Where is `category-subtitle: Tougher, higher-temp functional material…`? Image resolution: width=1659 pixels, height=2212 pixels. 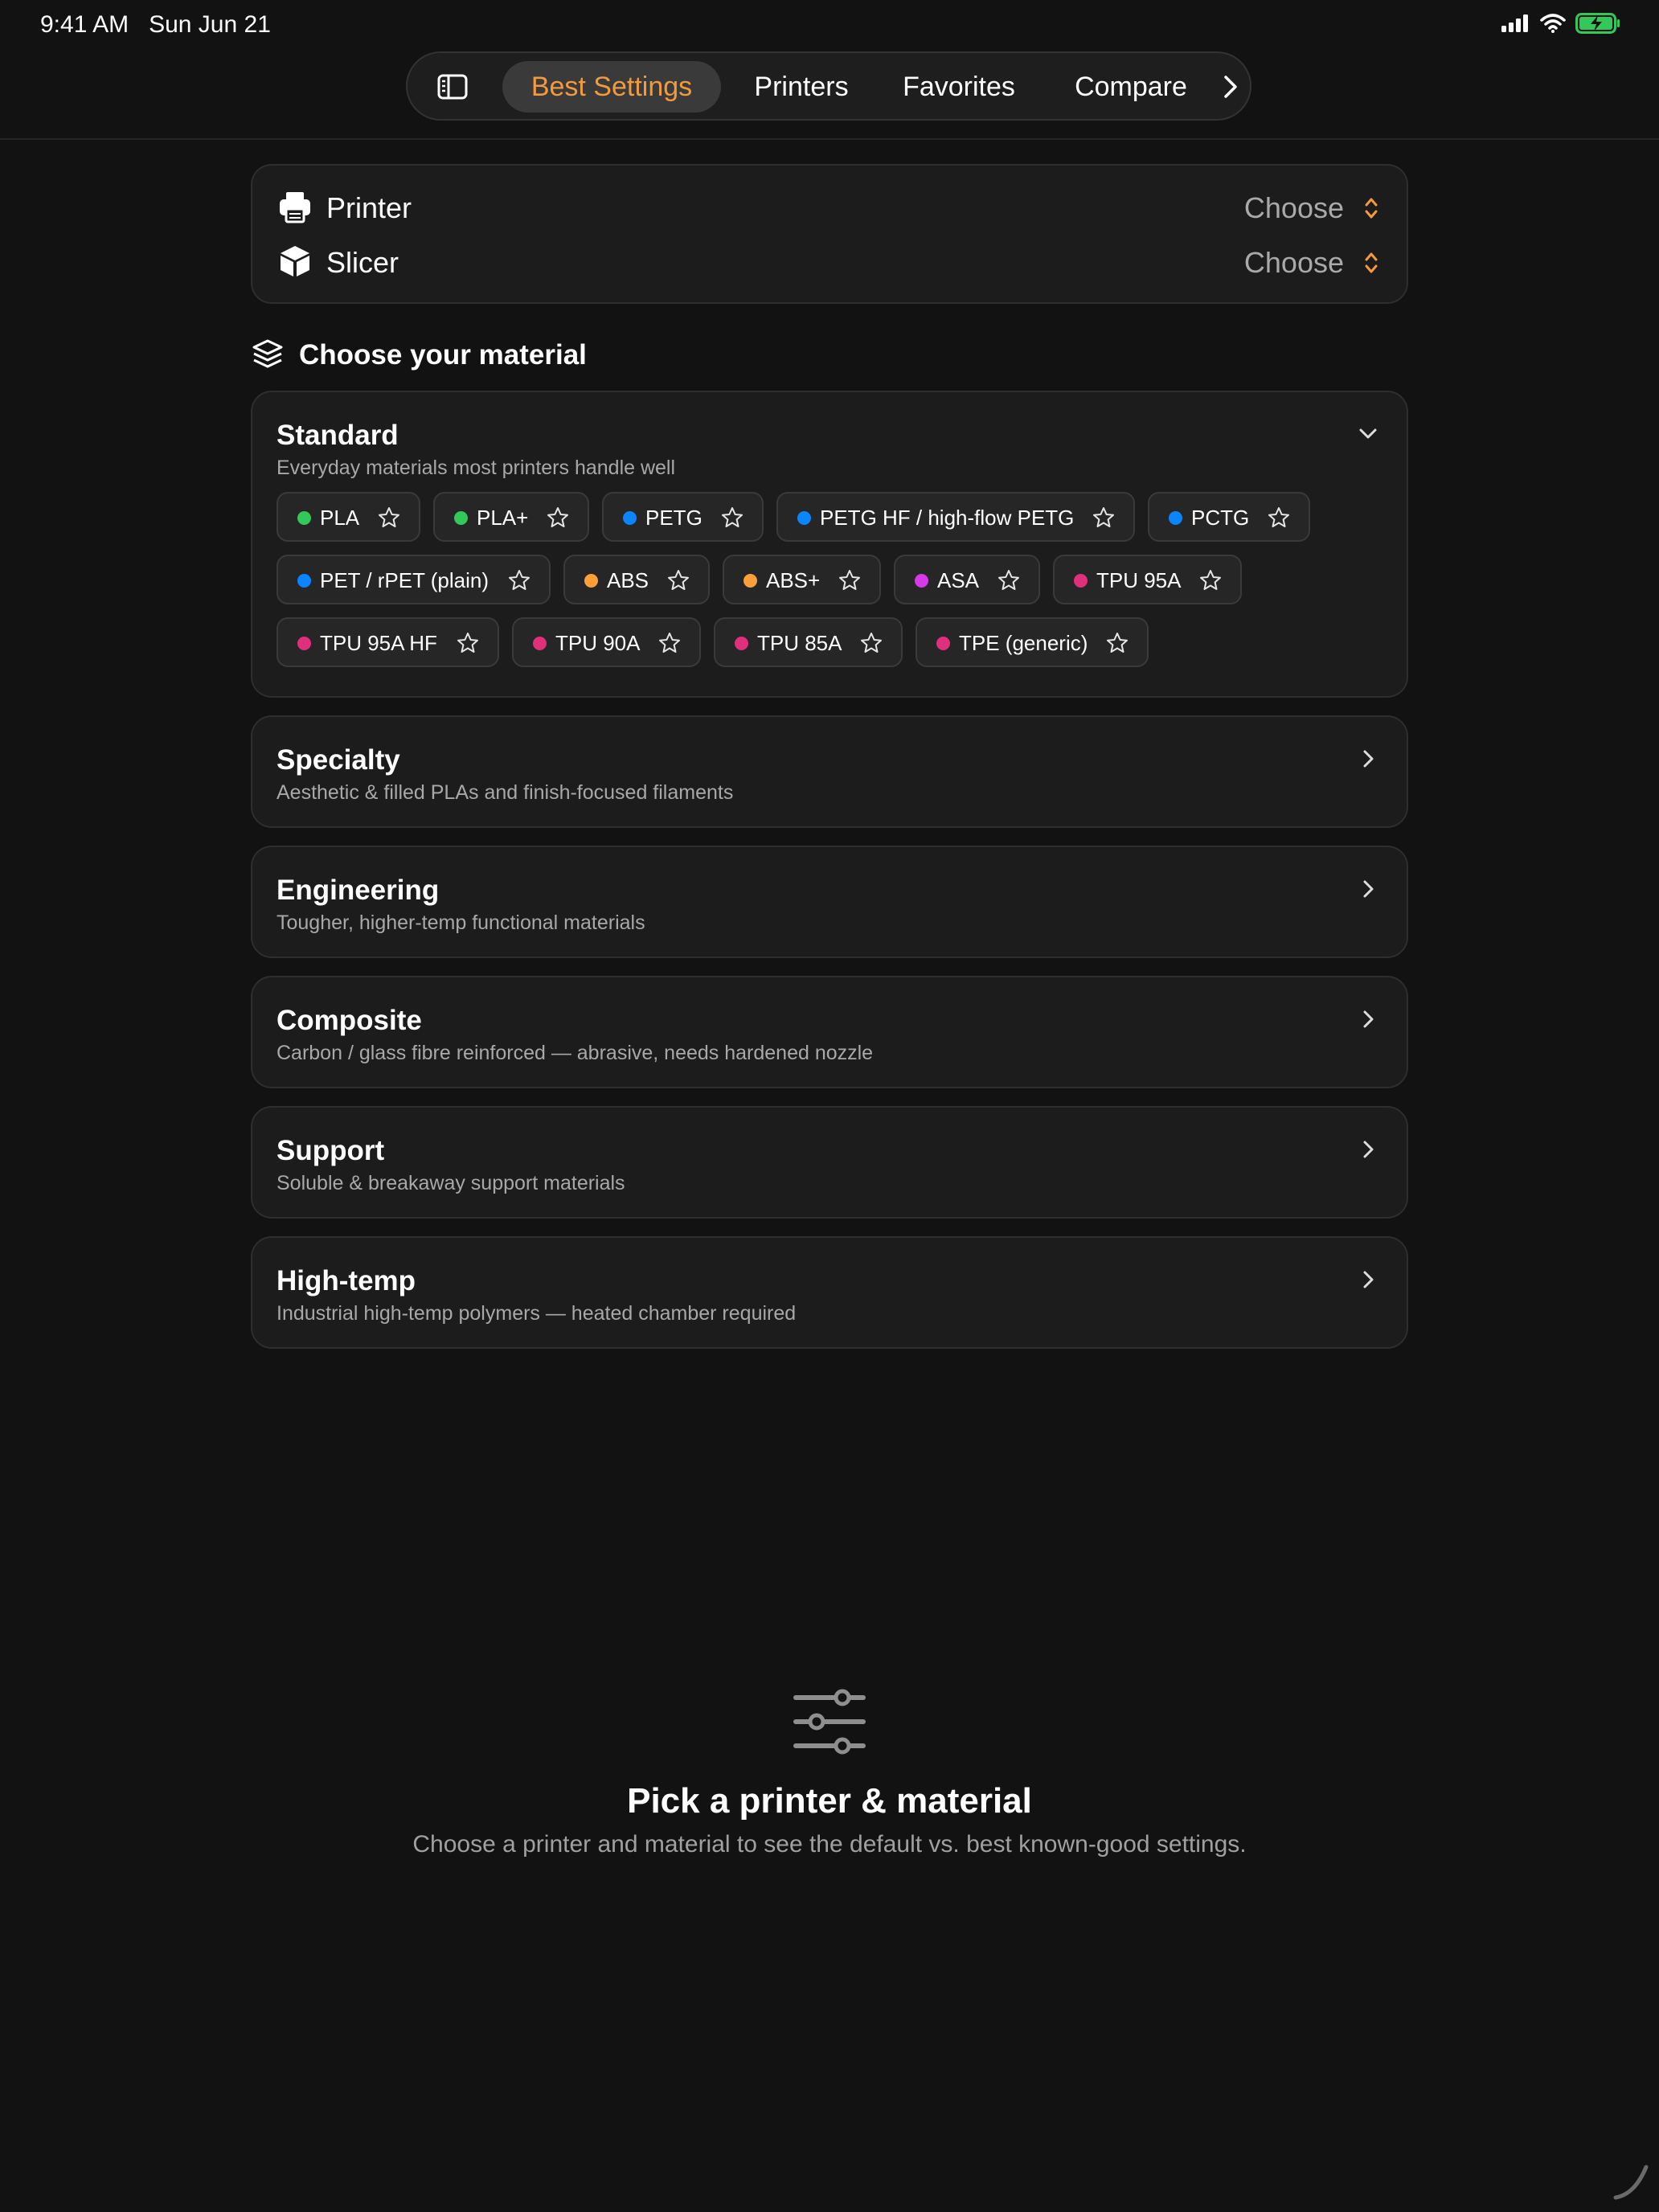
category-subtitle: Tougher, higher-temp functional material… is located at coordinates (460, 922).